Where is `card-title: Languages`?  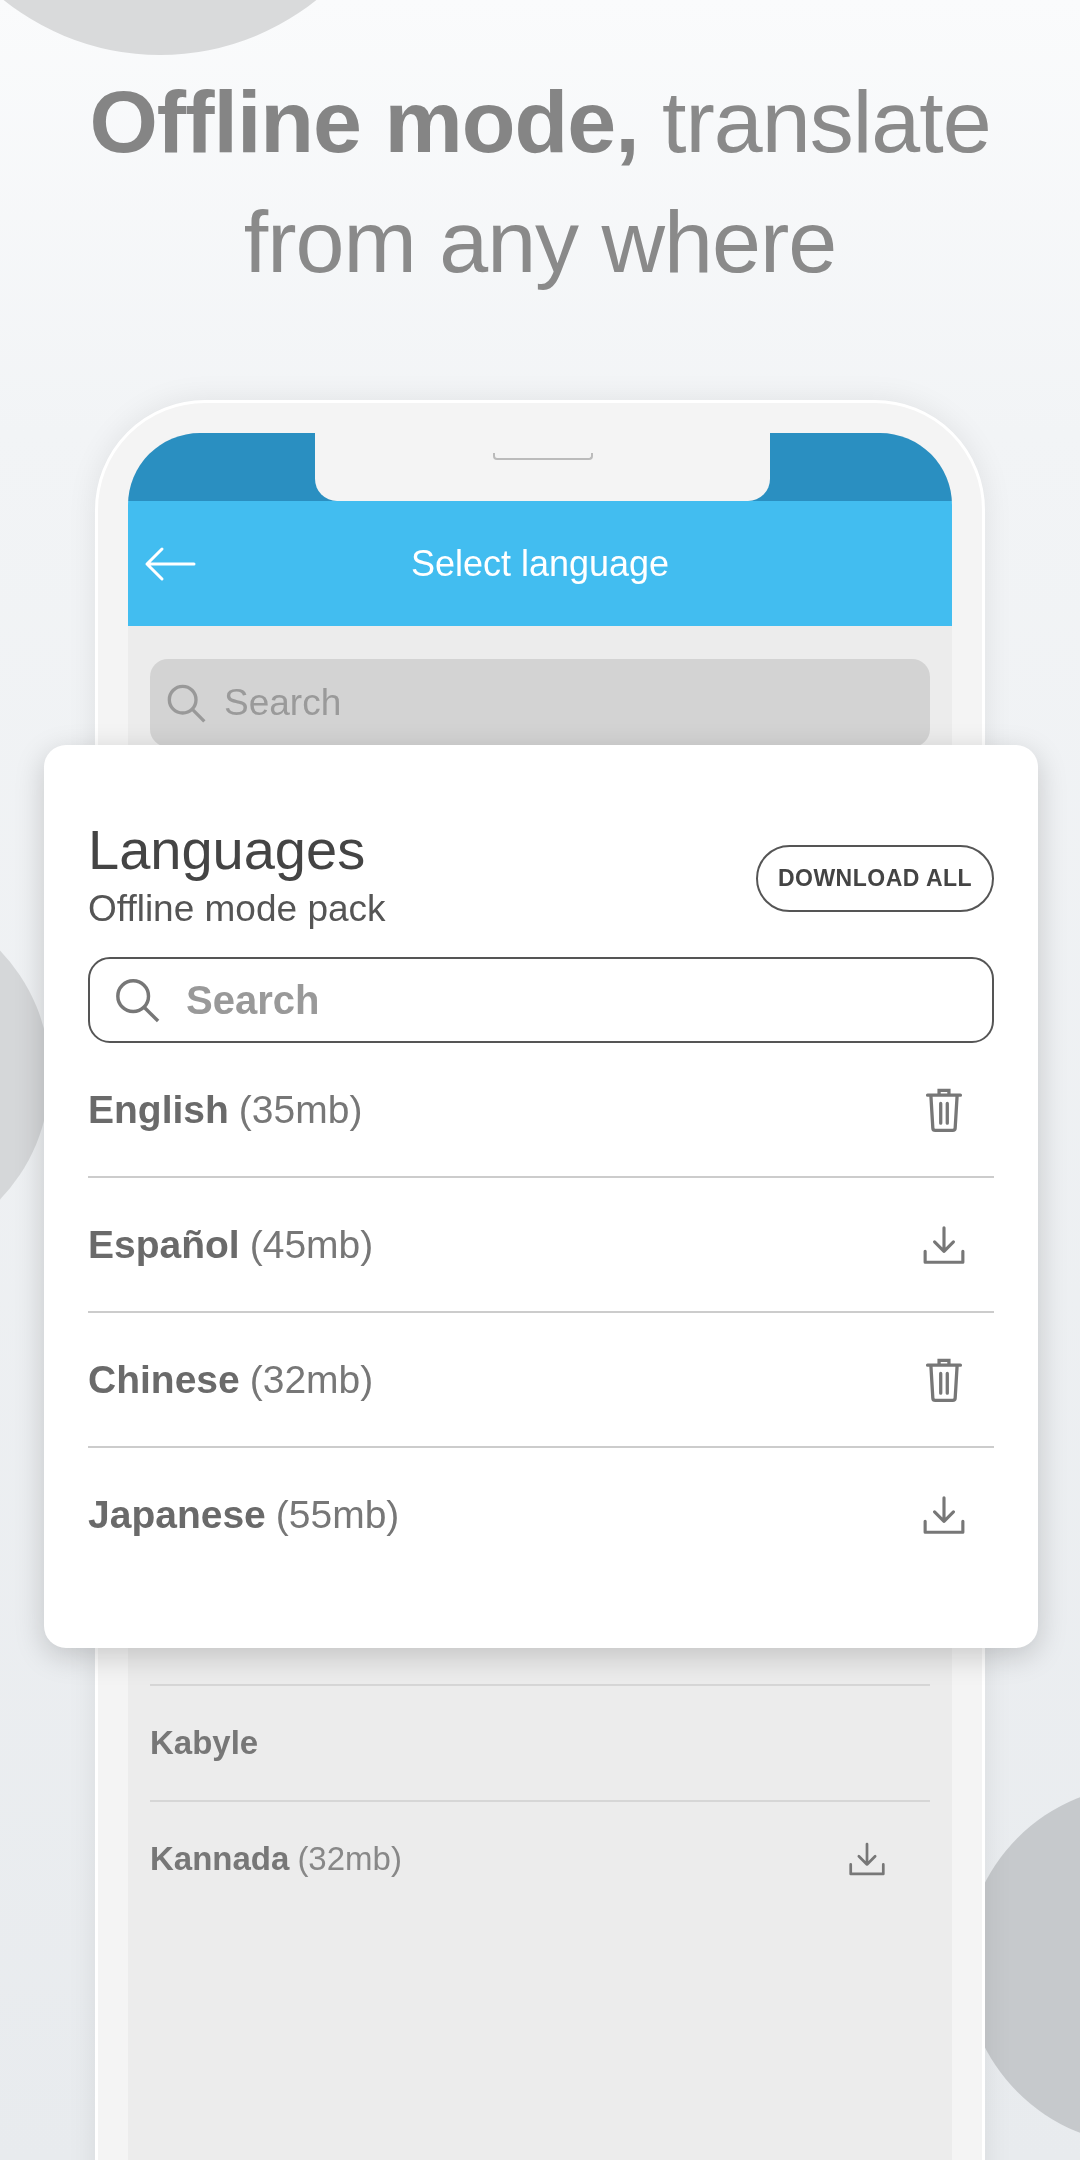
card-title: Languages is located at coordinates (227, 850).